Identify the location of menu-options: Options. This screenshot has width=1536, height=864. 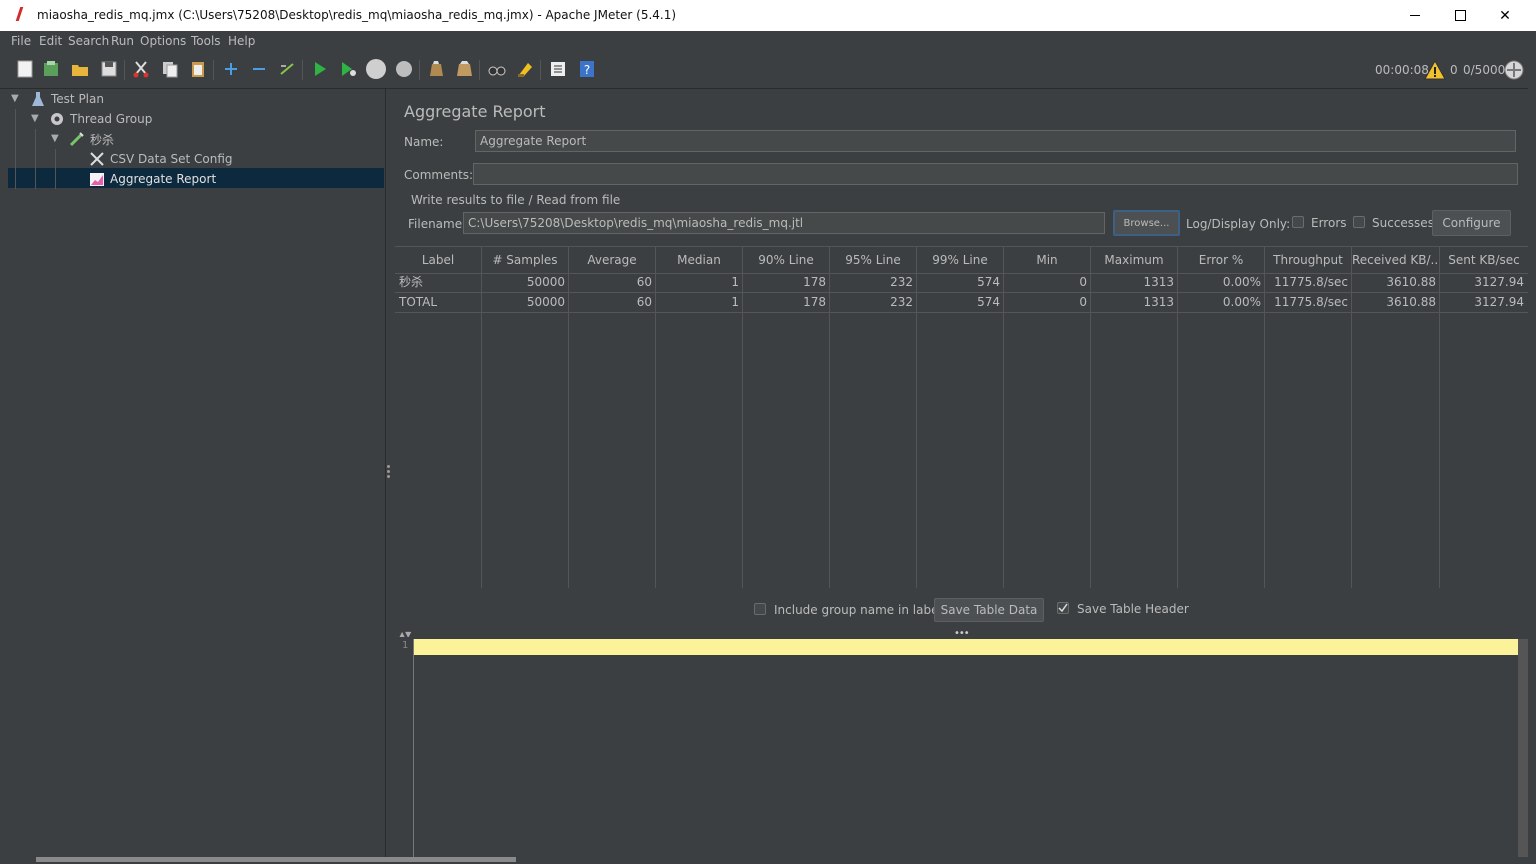
(163, 41).